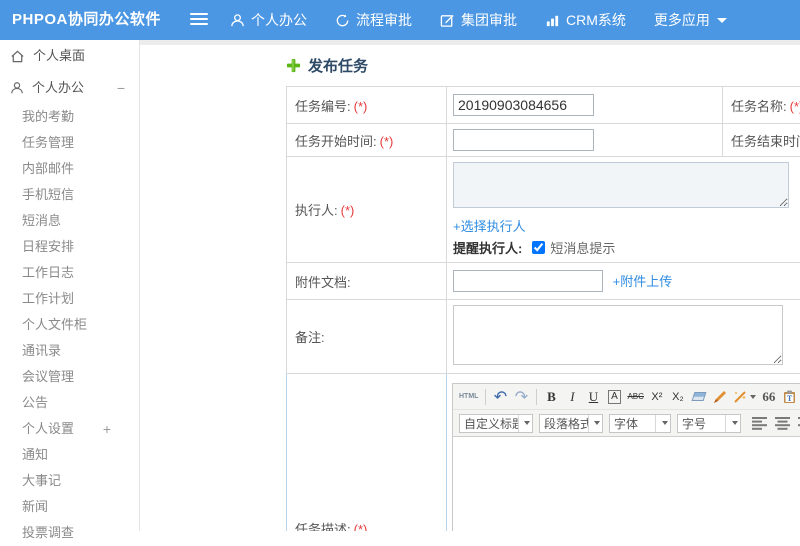 The width and height of the screenshot is (800, 546). I want to click on nav-group-approval: 集团审批, so click(478, 20).